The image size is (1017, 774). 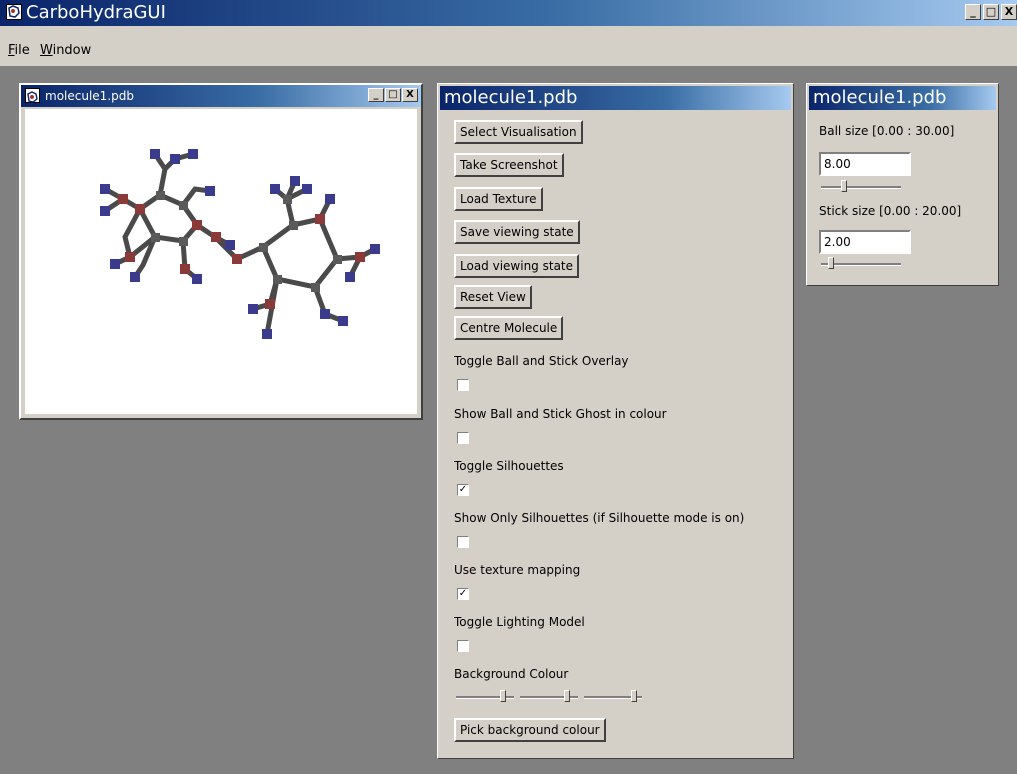 I want to click on toggle-ball-stick-overlay-checkbox, so click(x=463, y=385).